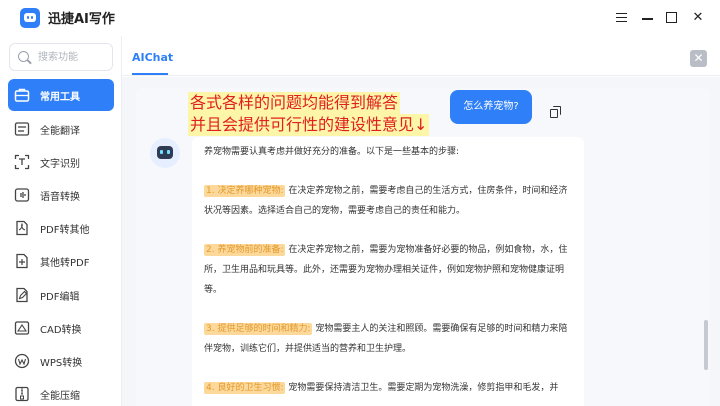  What do you see at coordinates (332, 152) in the screenshot?
I see `answer-intro: 养宠物需要认真考虑并做好充分的准备。以下是一些基本的步骤:` at bounding box center [332, 152].